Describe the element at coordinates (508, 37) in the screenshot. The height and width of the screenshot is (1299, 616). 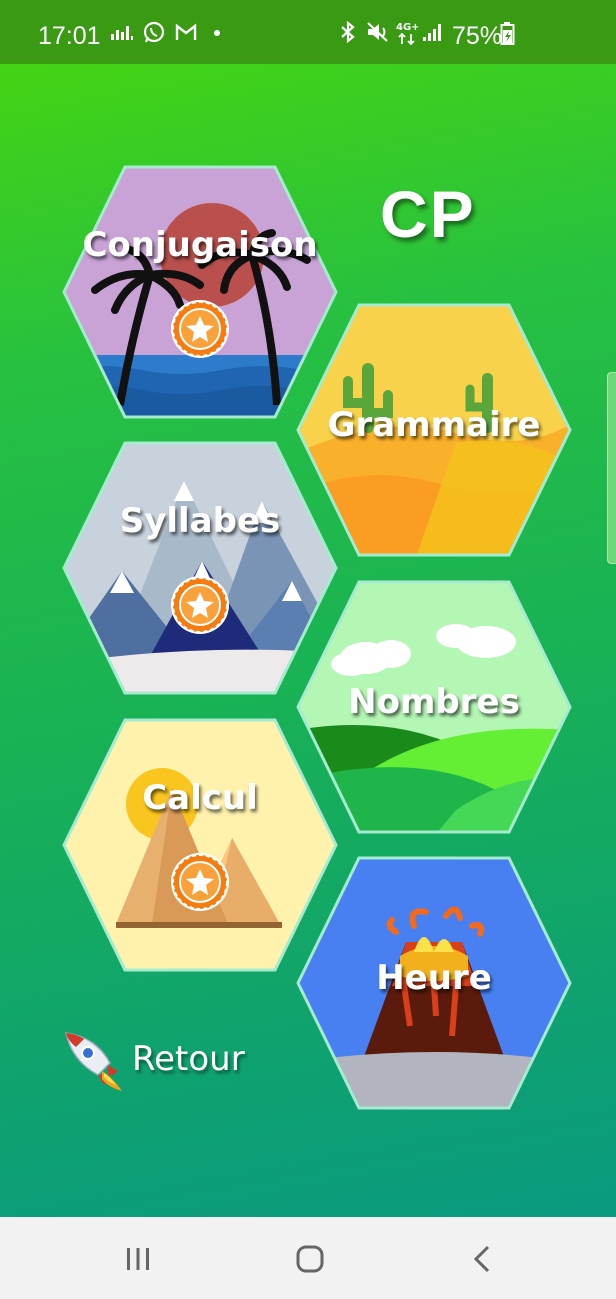
I see `battery-charging-icon` at that location.